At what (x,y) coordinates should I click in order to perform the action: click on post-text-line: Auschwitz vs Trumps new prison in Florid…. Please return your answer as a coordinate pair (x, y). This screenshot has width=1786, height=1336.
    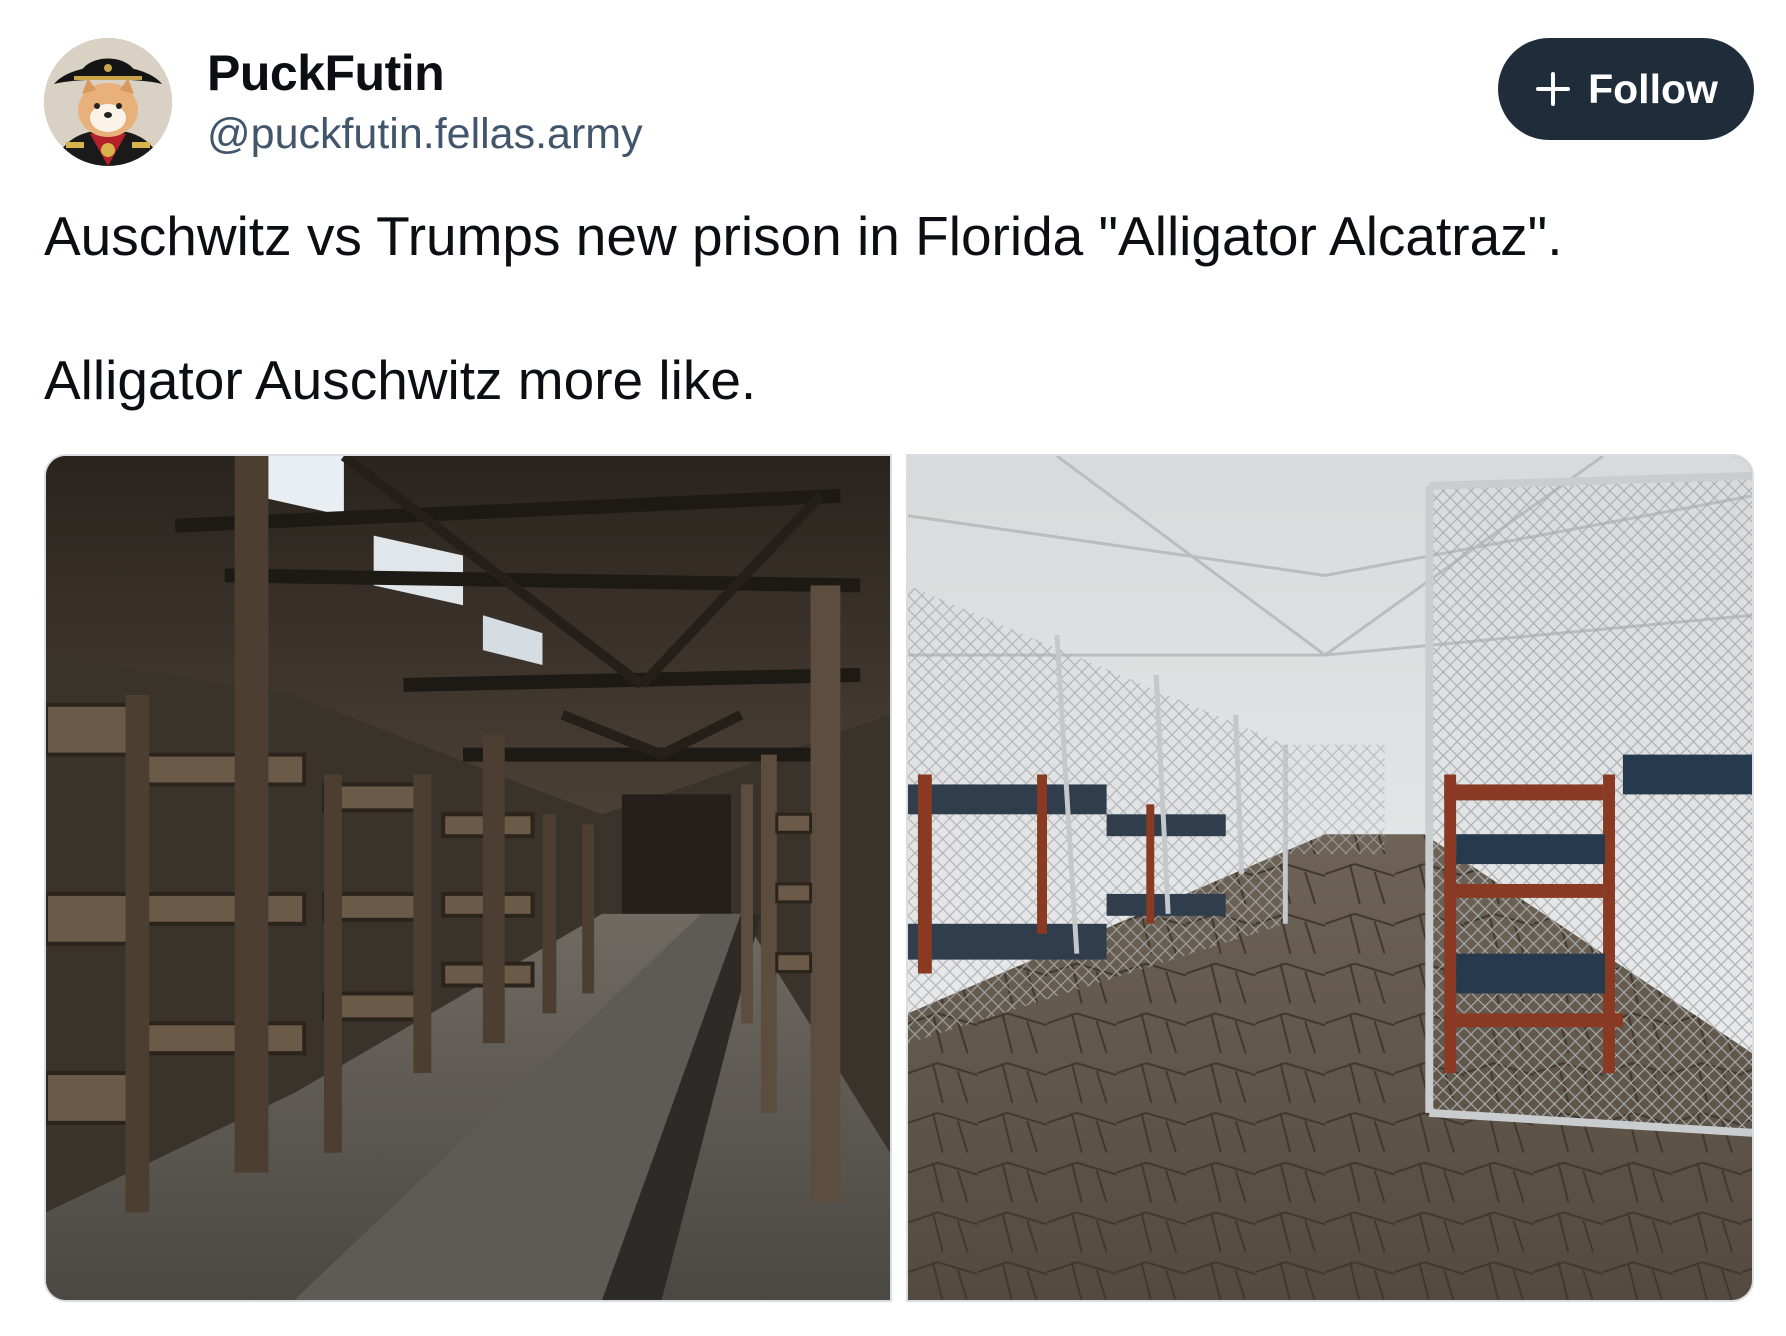
    Looking at the image, I should click on (803, 236).